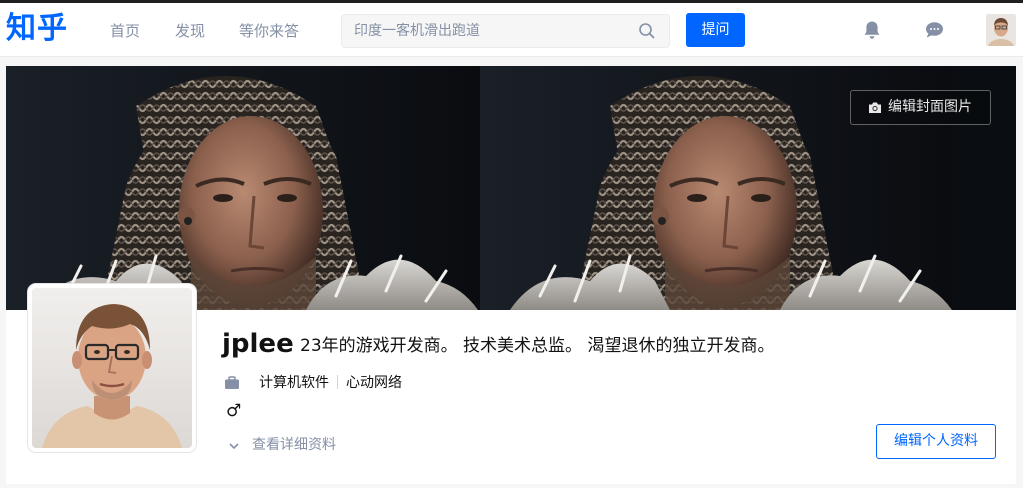 The width and height of the screenshot is (1023, 488). What do you see at coordinates (269, 31) in the screenshot?
I see `nav-waiting-answers: 等你来答` at bounding box center [269, 31].